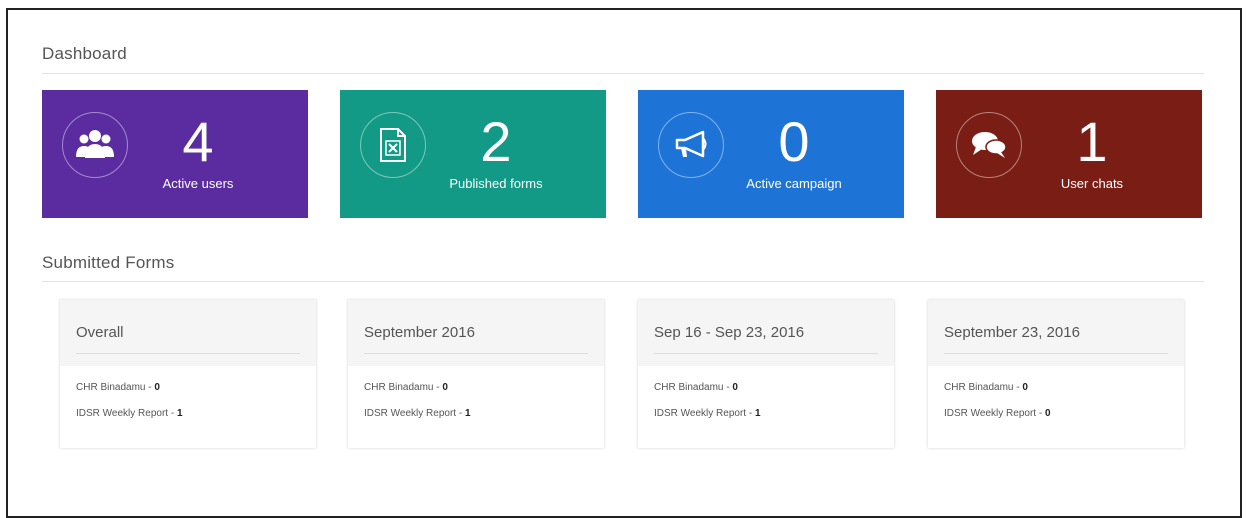  Describe the element at coordinates (108, 262) in the screenshot. I see `submitted-forms-title: Submitted Forms` at that location.